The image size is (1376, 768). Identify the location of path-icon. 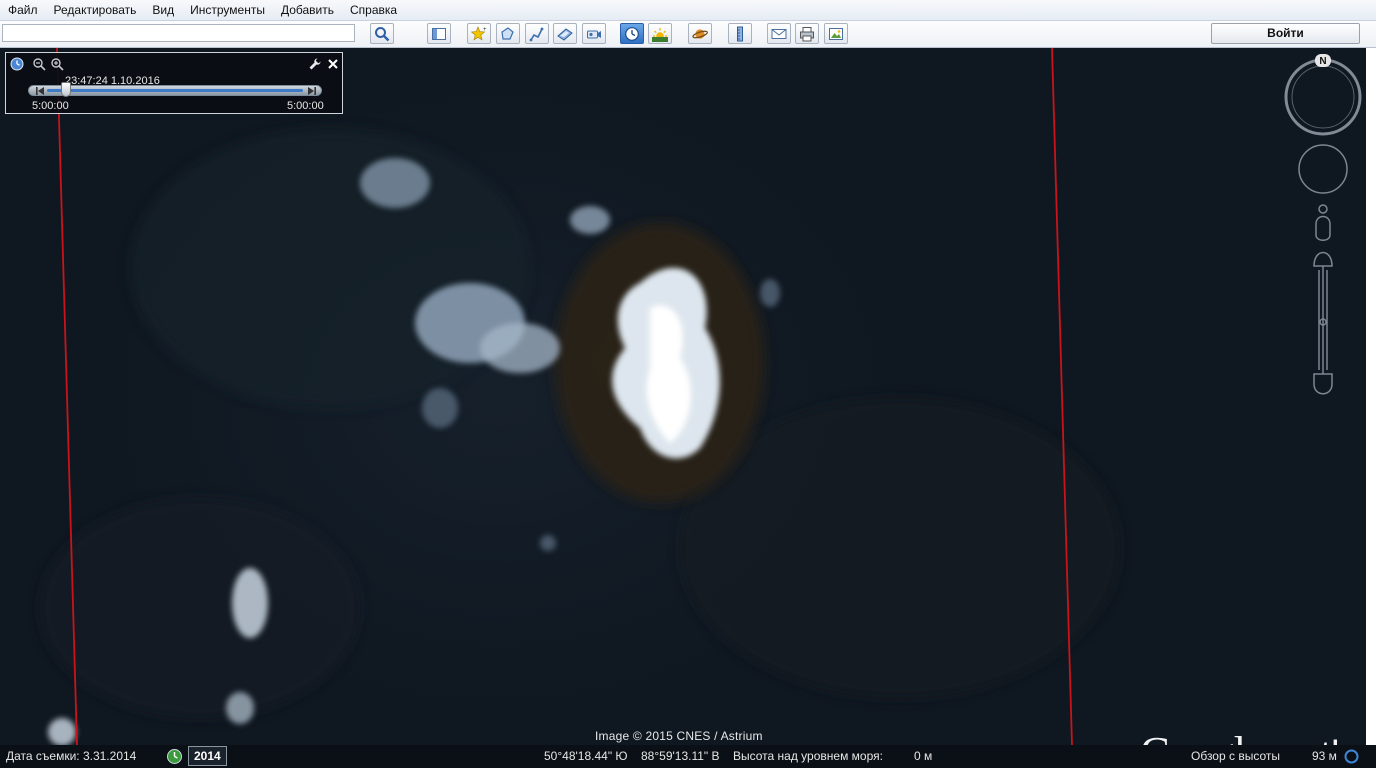
(536, 34).